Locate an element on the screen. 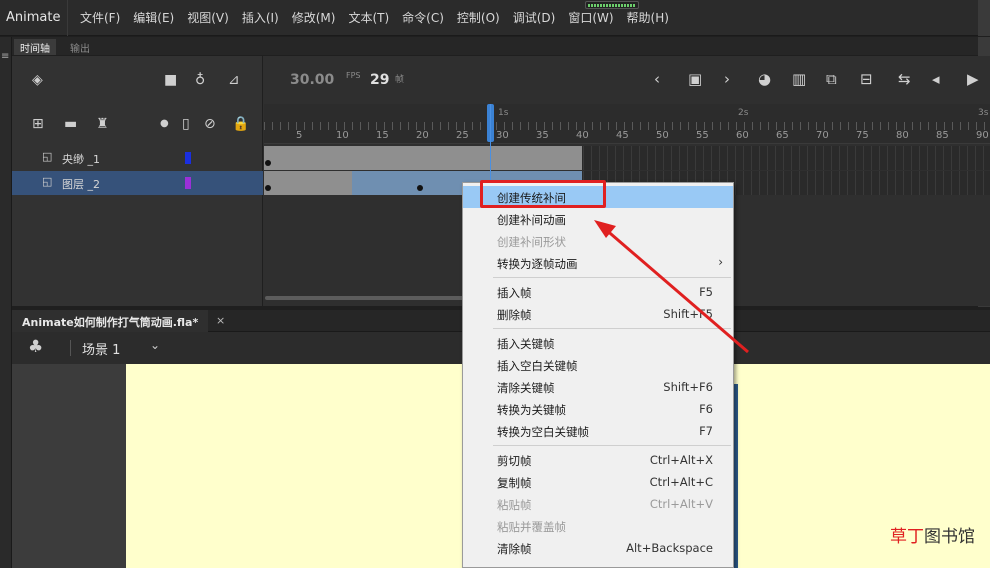 The height and width of the screenshot is (568, 990). watermark-part1: 草丁 is located at coordinates (907, 537).